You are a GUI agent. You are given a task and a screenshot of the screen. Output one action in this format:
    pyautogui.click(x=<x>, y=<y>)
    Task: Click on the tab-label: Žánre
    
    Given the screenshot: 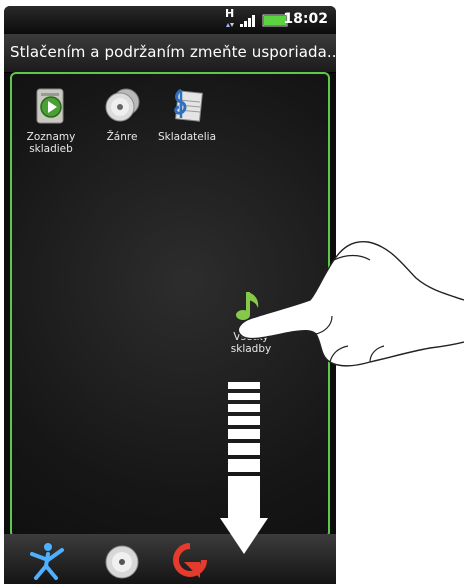 What is the action you would take?
    pyautogui.click(x=122, y=137)
    